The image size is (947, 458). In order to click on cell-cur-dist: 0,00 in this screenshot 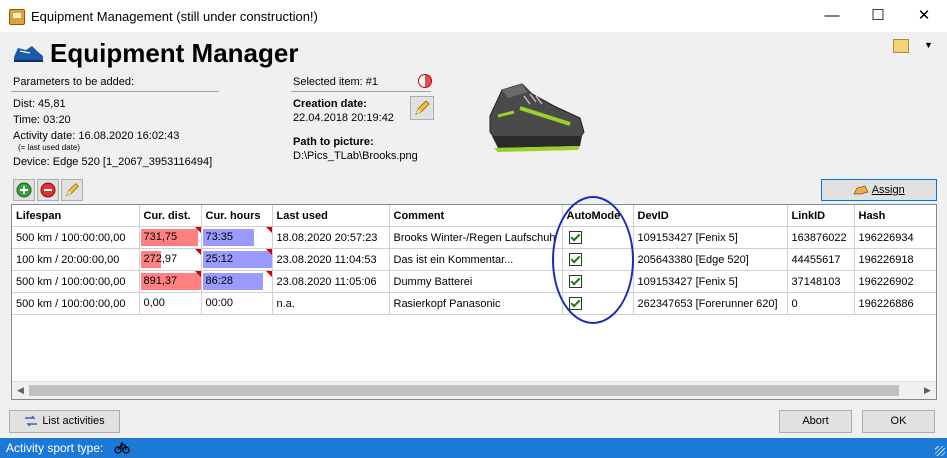, I will do `click(170, 303)`.